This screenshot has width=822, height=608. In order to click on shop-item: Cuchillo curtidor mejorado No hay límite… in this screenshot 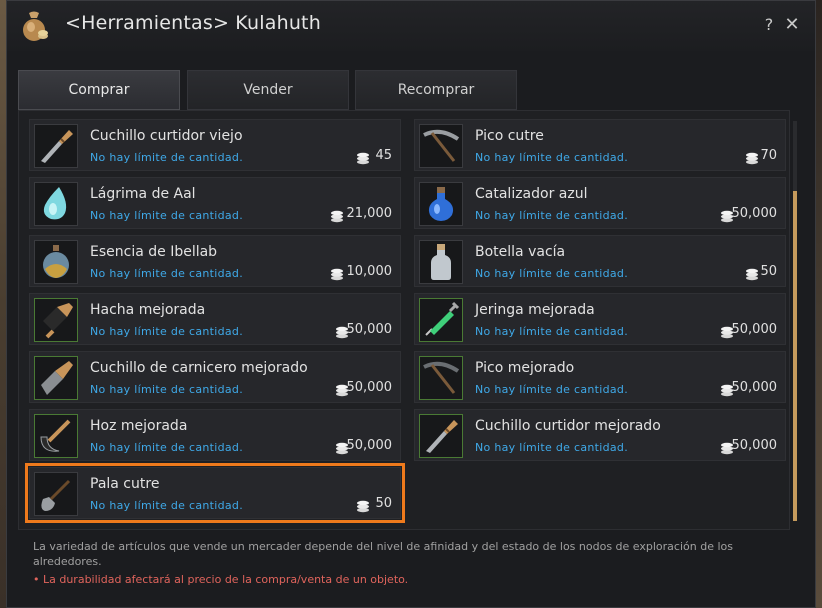, I will do `click(600, 435)`.